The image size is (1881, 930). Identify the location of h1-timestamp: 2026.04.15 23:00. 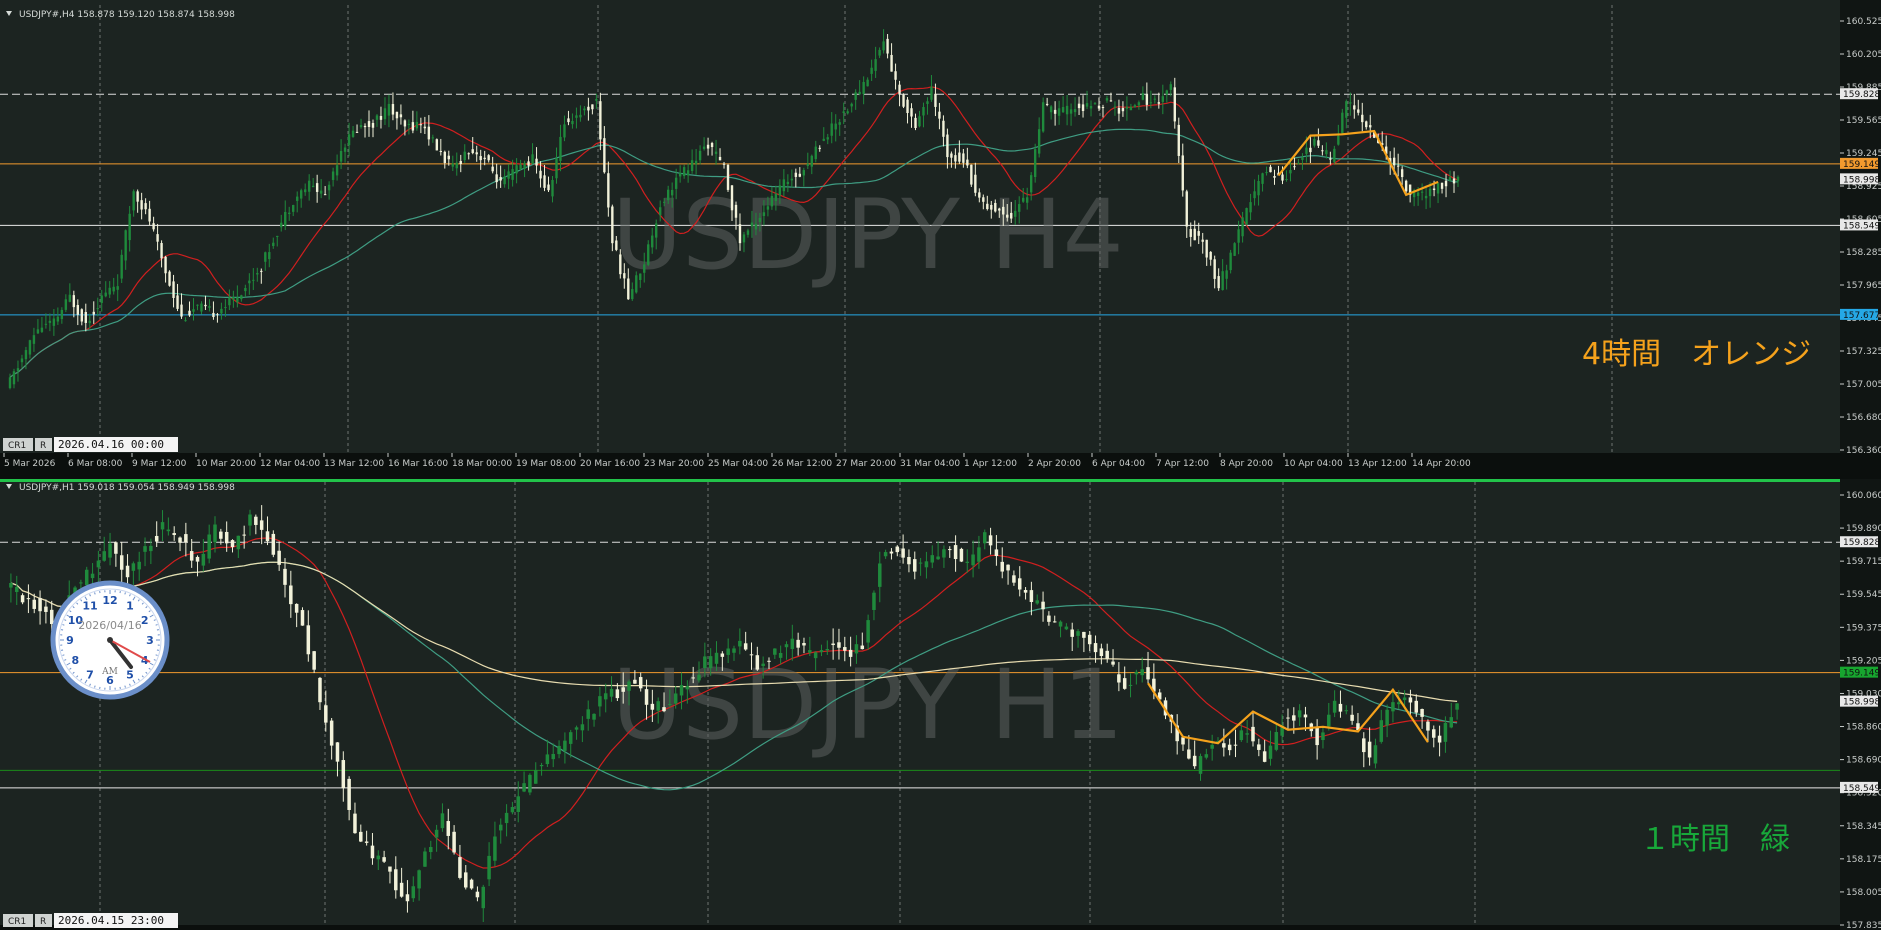
(111, 920).